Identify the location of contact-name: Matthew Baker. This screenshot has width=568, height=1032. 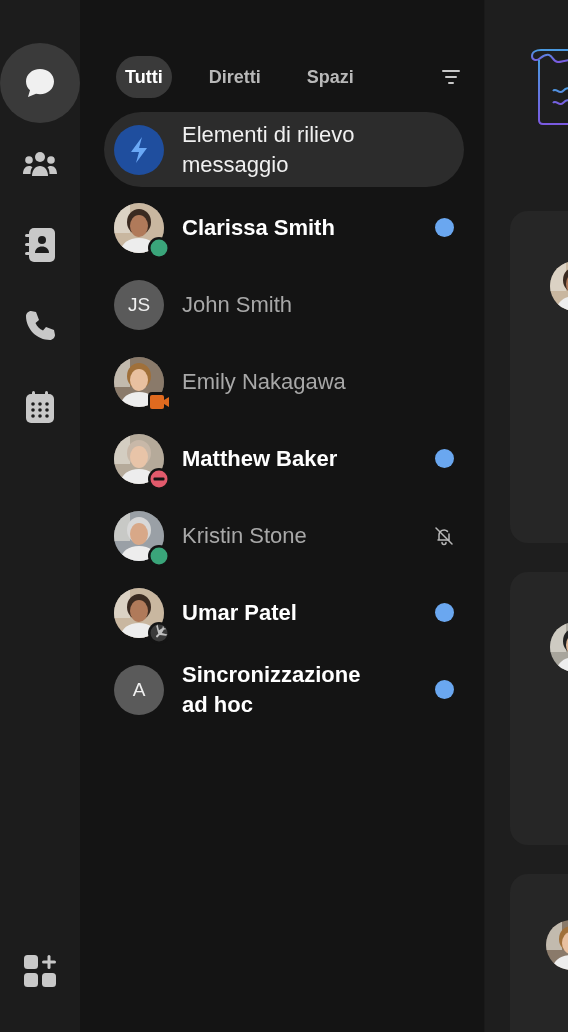
(260, 458).